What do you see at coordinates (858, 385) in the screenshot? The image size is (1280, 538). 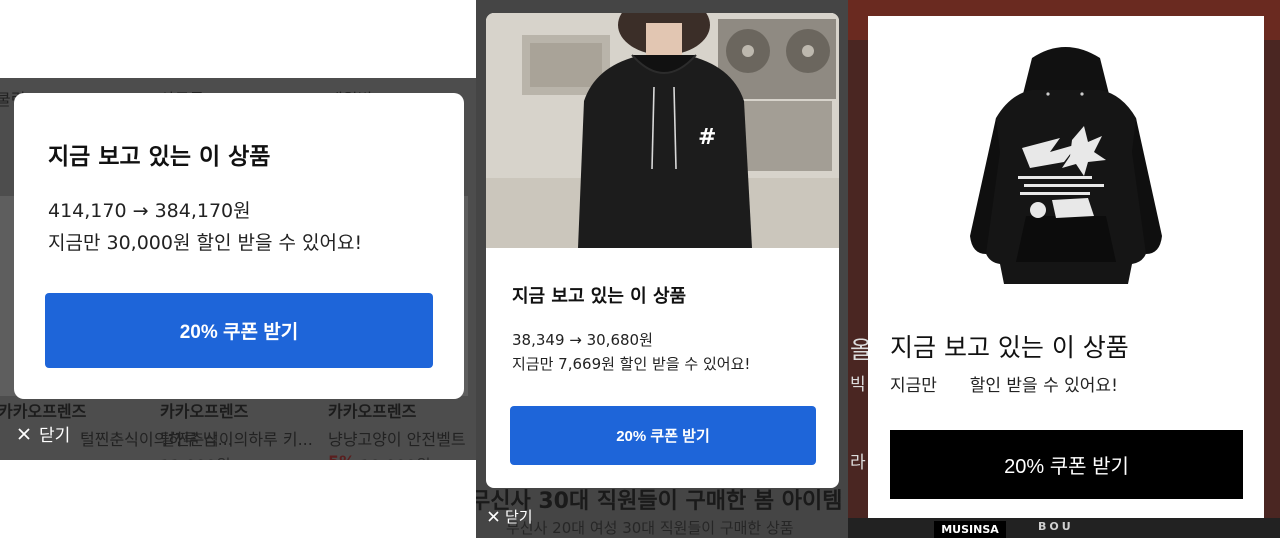 I see `bg-text-b: 빅` at bounding box center [858, 385].